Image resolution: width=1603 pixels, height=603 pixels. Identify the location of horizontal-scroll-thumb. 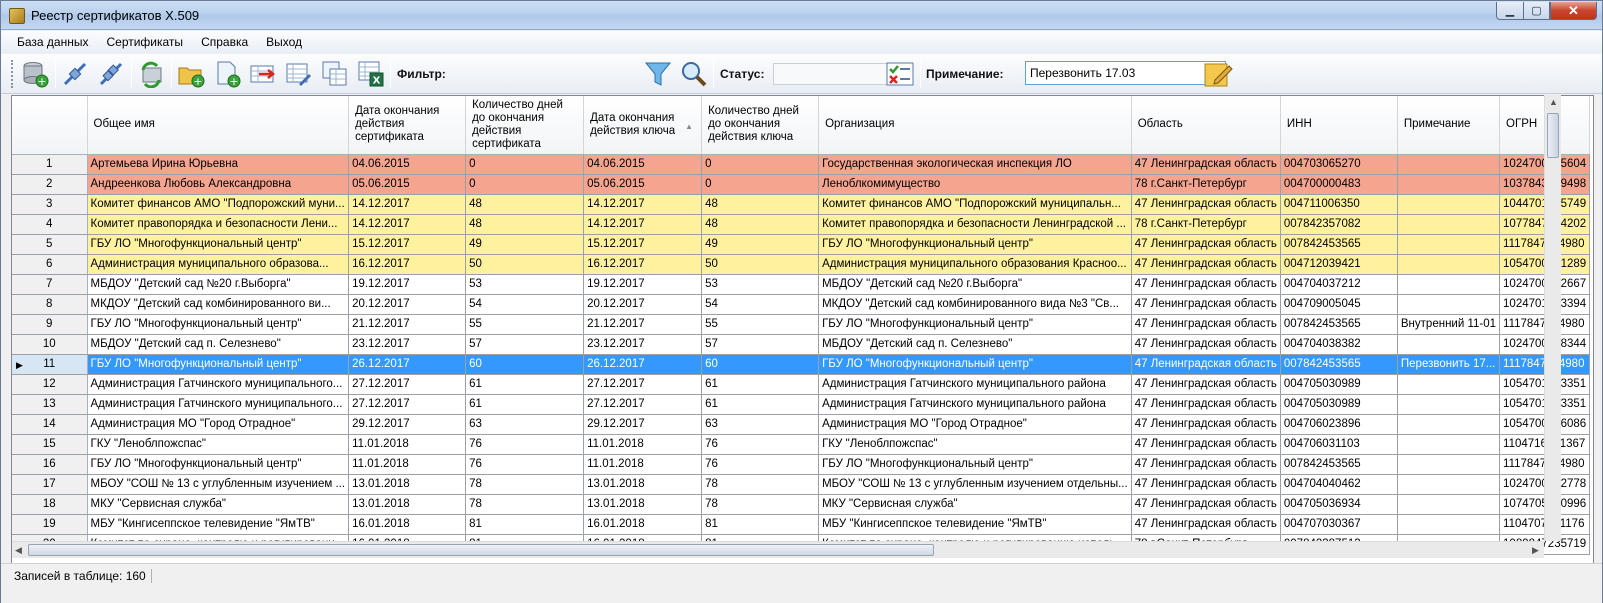
(481, 550).